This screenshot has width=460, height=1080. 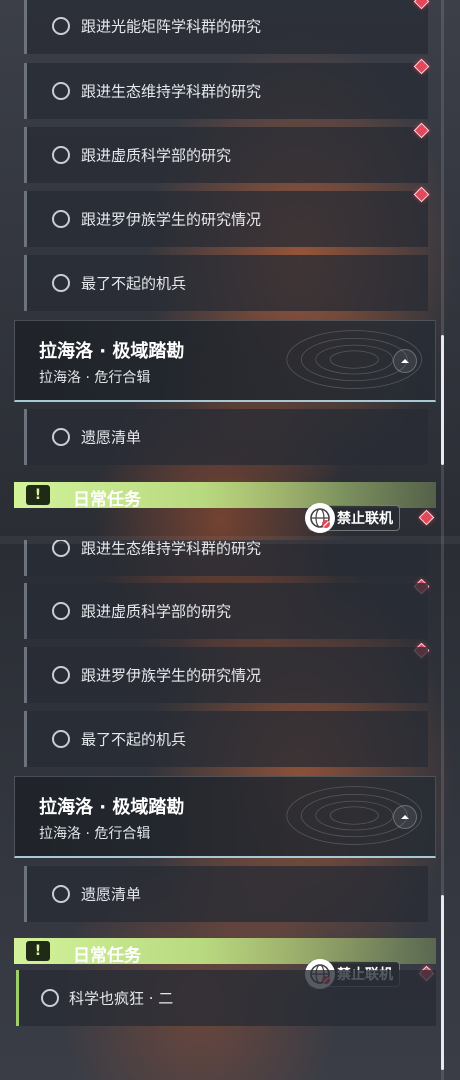 I want to click on new-badge-icon, so click(x=426, y=517).